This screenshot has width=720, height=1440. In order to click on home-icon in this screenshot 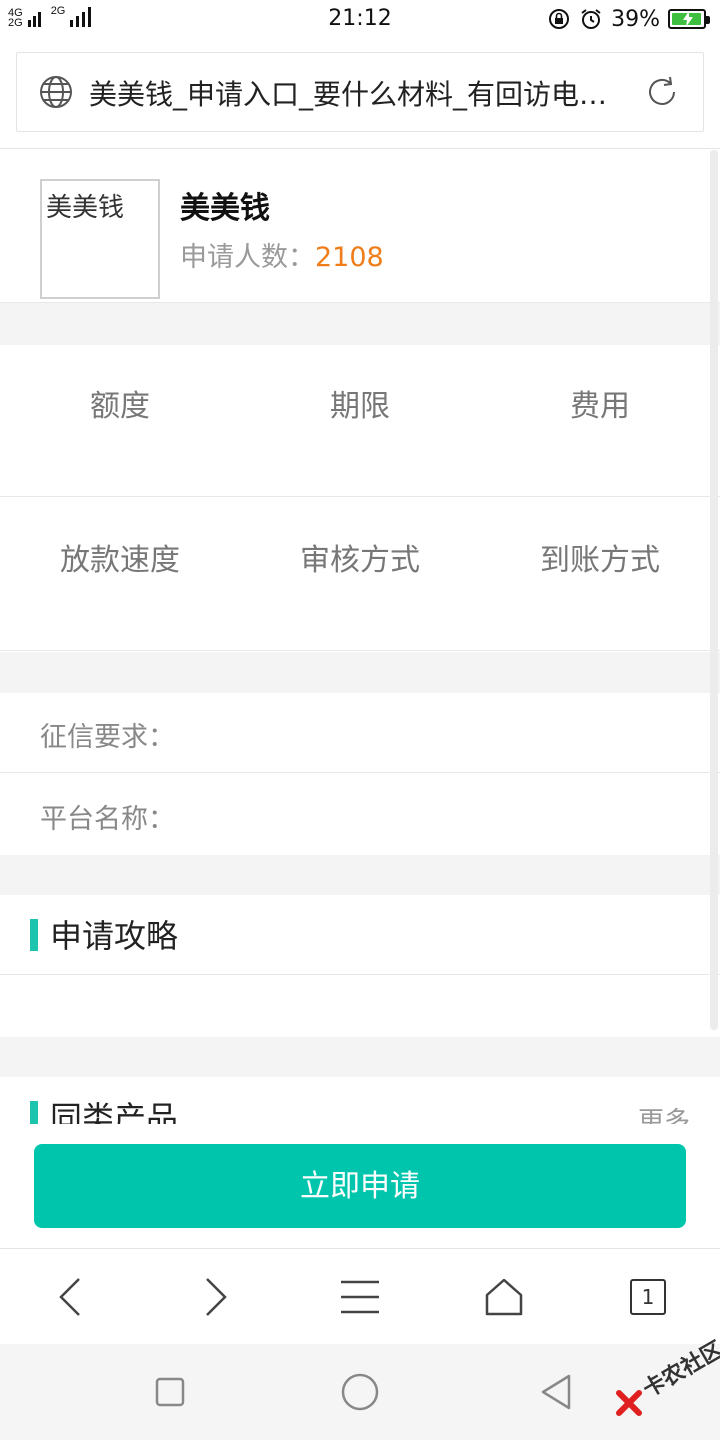, I will do `click(504, 1297)`.